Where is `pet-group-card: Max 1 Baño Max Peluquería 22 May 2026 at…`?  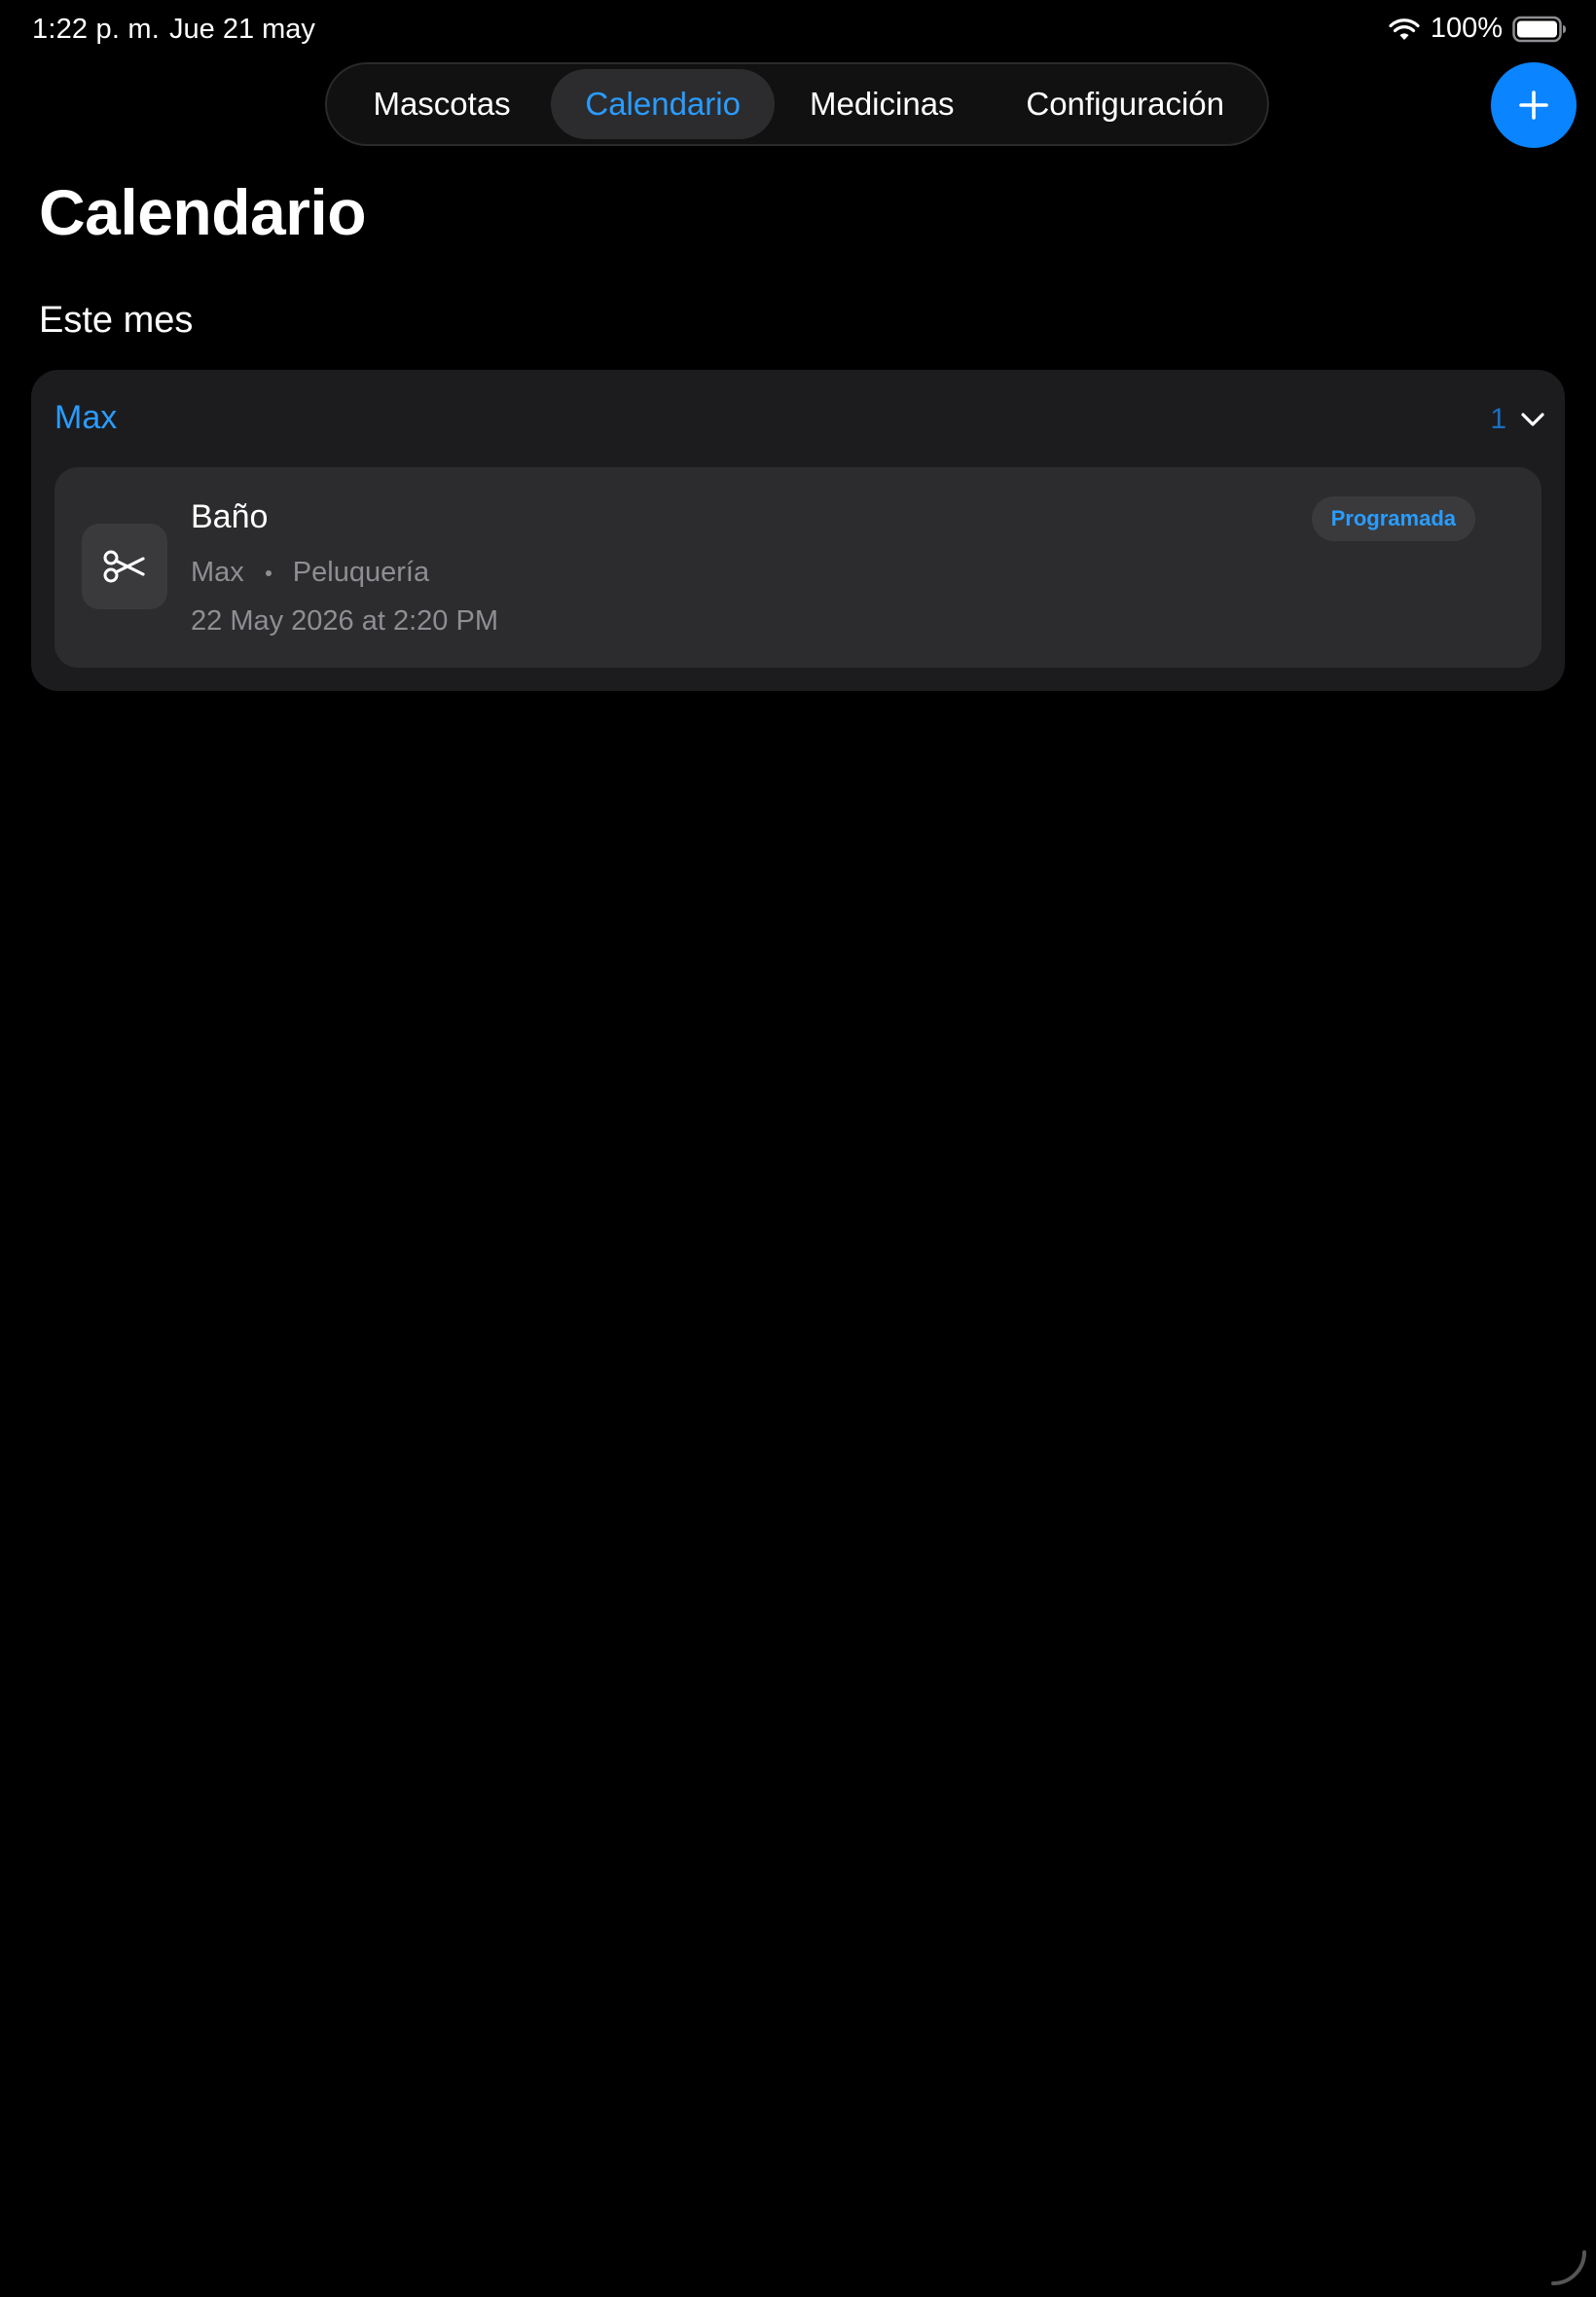 pet-group-card: Max 1 Baño Max Peluquería 22 May 2026 at… is located at coordinates (798, 530).